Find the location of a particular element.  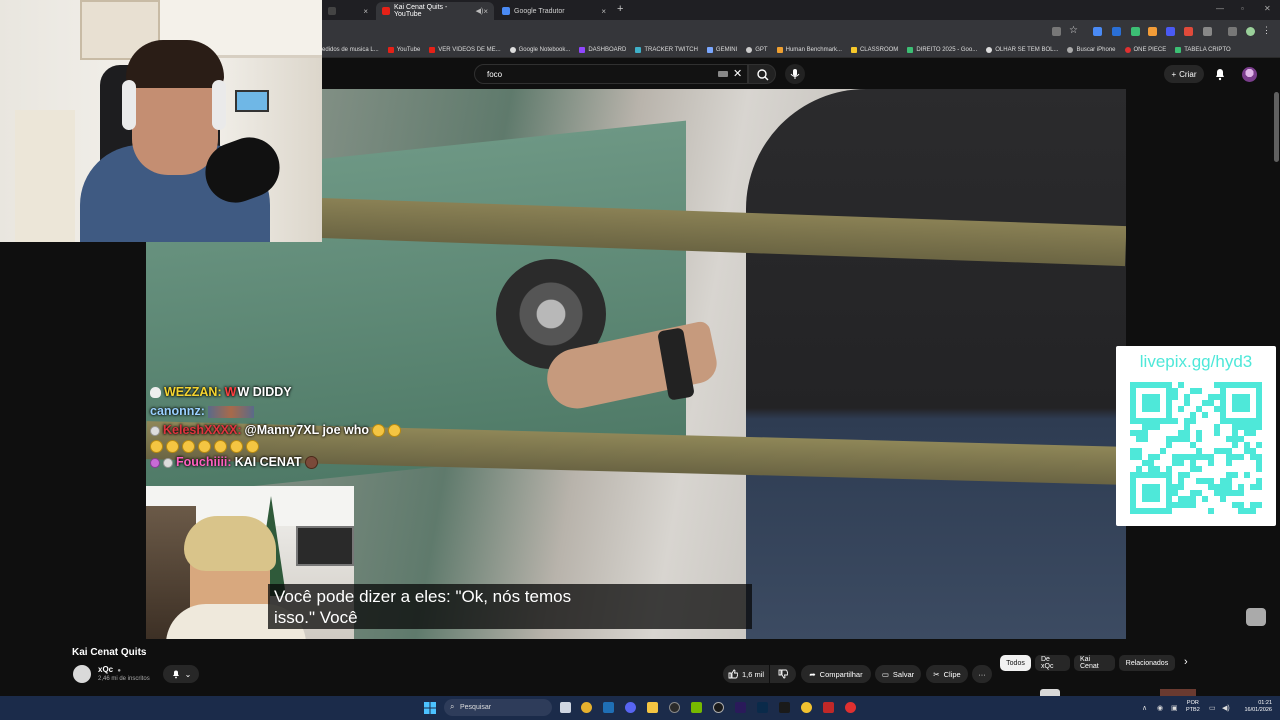

acrobat-icon is located at coordinates (828, 707).